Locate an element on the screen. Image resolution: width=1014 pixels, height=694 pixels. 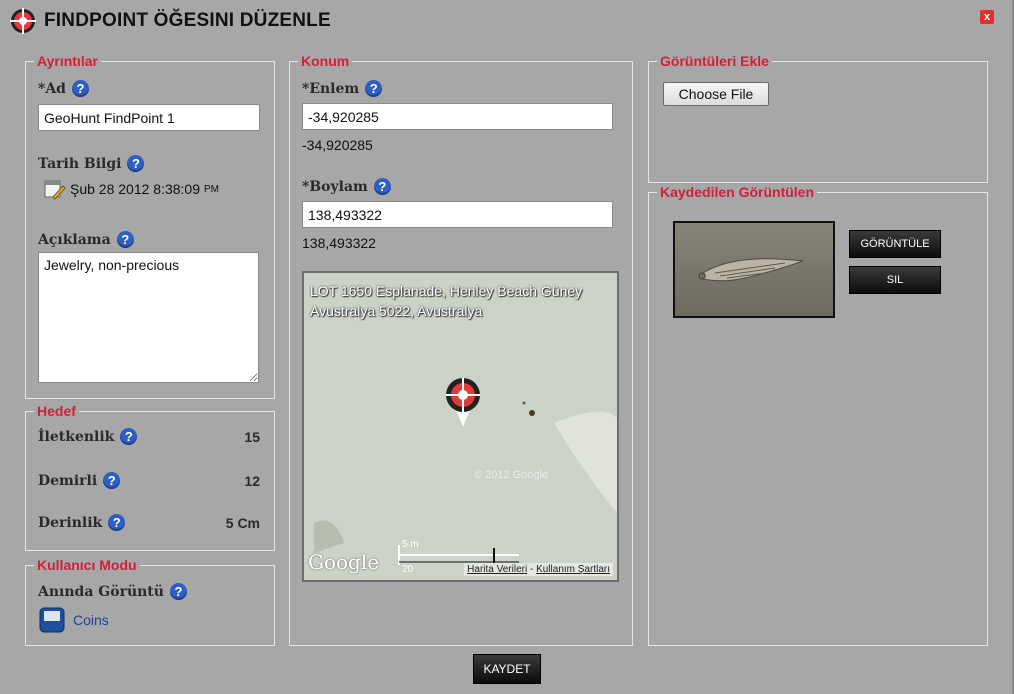
description-label: Açıklama ? is located at coordinates (86, 239).